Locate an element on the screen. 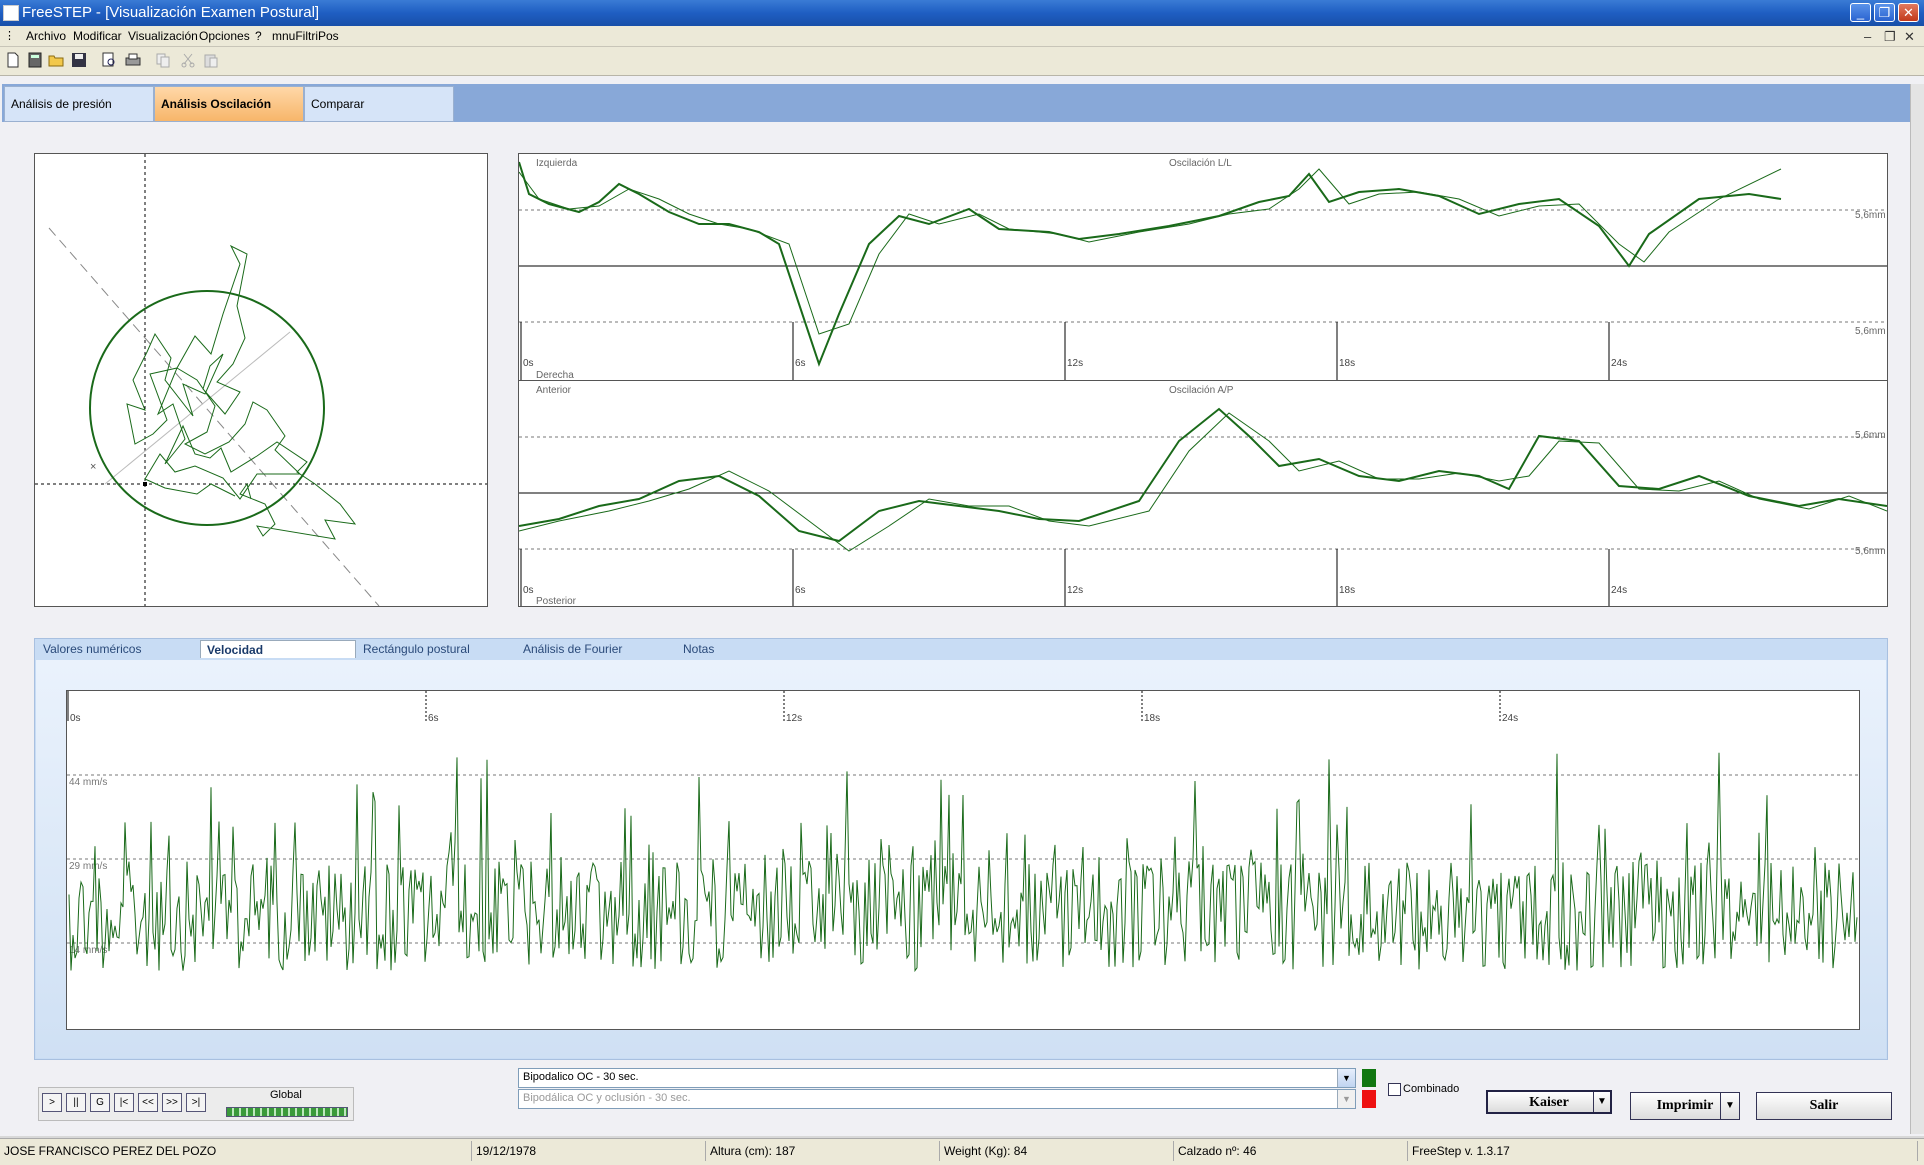 The height and width of the screenshot is (1165, 1924). vel-tick-24: 24s is located at coordinates (1510, 718).